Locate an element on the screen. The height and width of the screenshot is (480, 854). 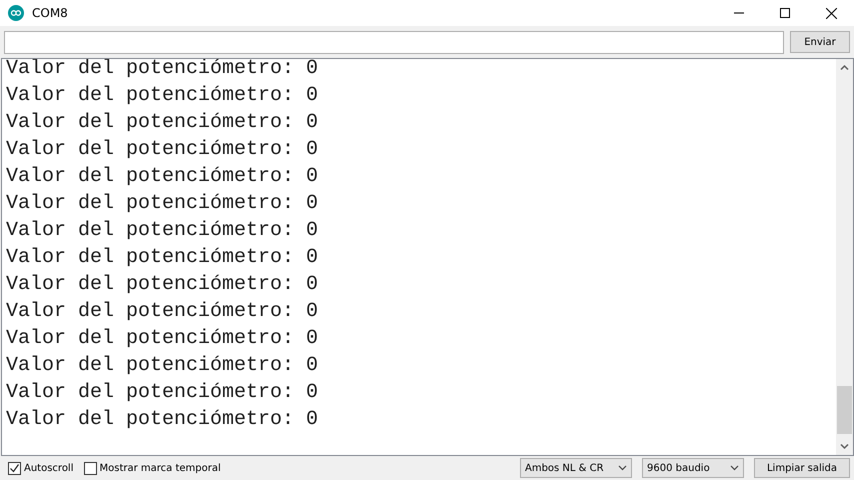
maximize-icon is located at coordinates (785, 13).